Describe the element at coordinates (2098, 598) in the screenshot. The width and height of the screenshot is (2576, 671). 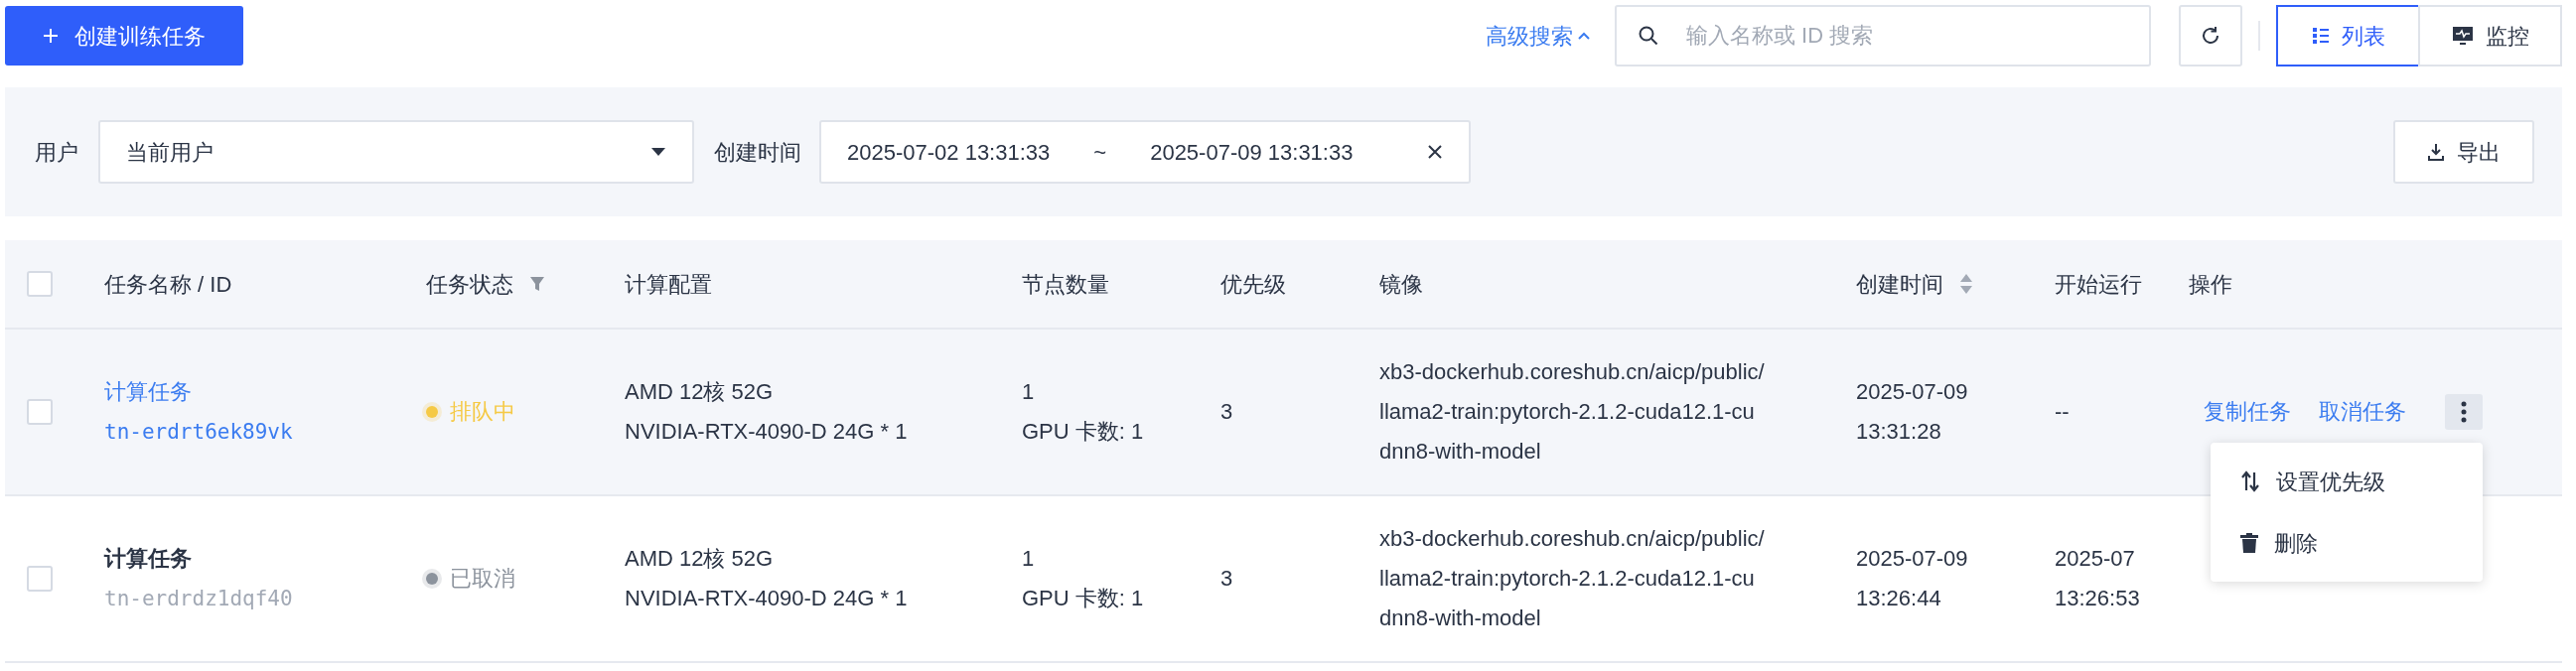
I see `cell-text: 13:26:53` at that location.